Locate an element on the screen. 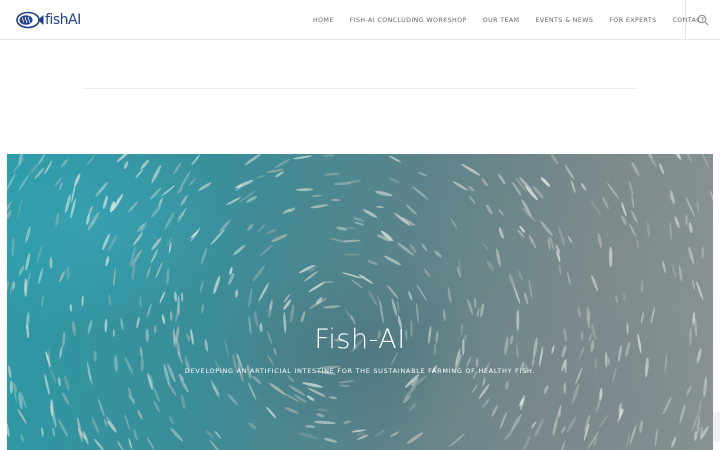  nav-home: HOME is located at coordinates (323, 20).